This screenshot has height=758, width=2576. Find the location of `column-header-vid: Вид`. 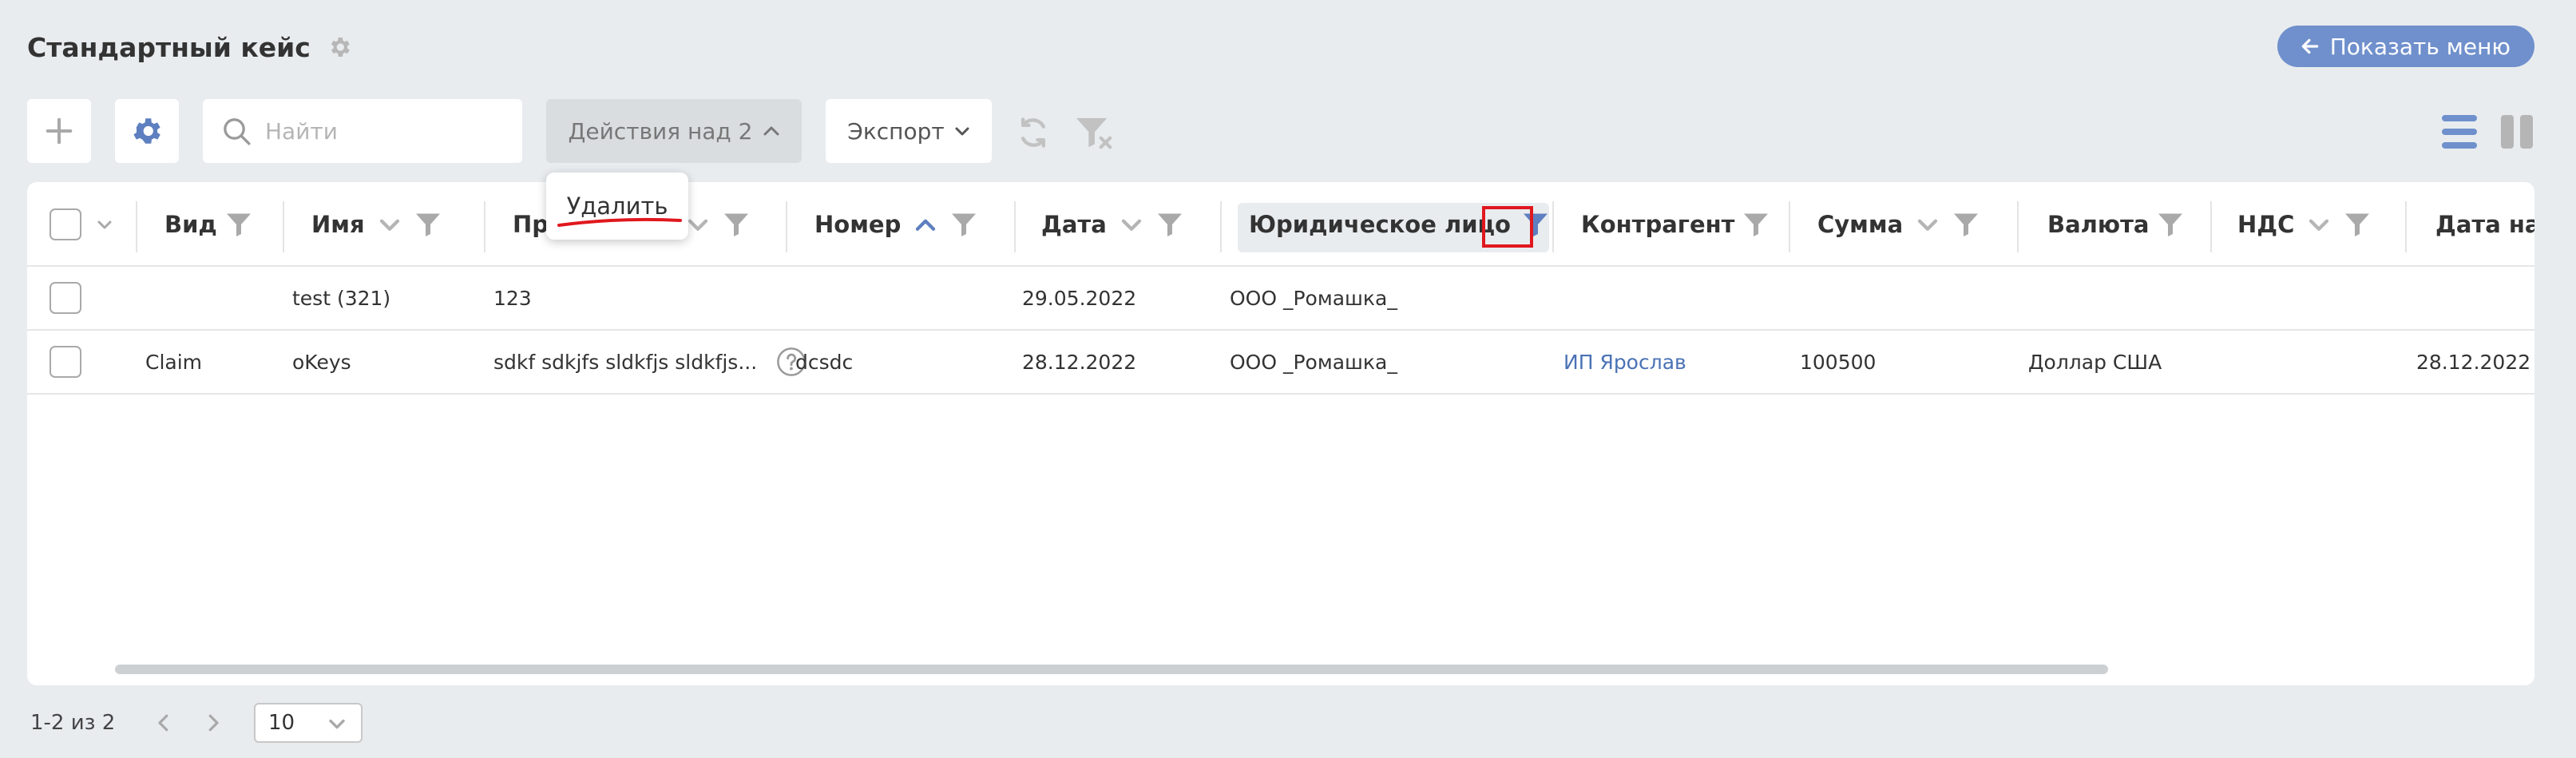

column-header-vid: Вид is located at coordinates (208, 224).